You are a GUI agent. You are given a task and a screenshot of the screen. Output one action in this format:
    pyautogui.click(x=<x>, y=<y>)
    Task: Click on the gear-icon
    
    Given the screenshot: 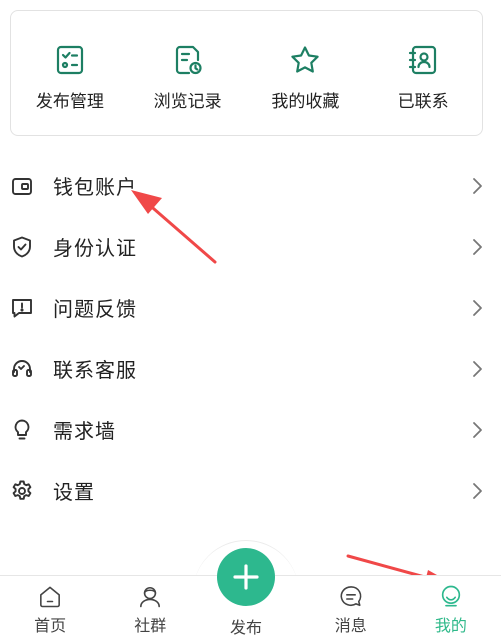 What is the action you would take?
    pyautogui.click(x=22, y=490)
    